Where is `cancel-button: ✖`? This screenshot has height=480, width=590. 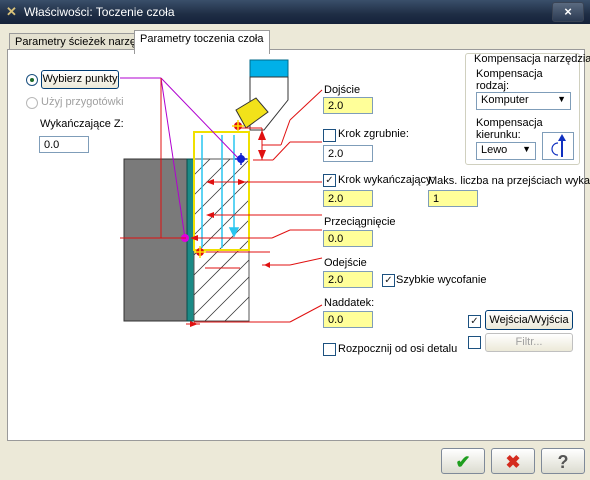
cancel-button: ✖ is located at coordinates (513, 461).